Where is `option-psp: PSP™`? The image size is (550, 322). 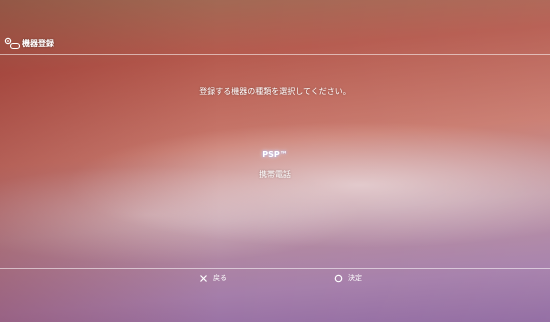
option-psp: PSP™ is located at coordinates (275, 155).